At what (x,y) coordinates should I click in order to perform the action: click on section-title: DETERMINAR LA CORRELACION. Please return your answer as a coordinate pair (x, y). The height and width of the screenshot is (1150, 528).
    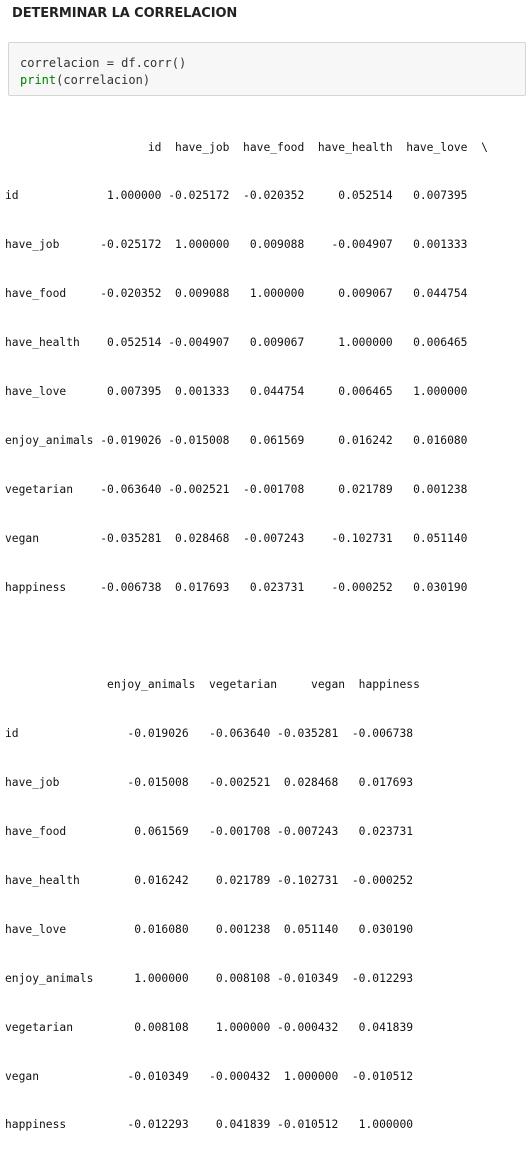
    Looking at the image, I should click on (125, 13).